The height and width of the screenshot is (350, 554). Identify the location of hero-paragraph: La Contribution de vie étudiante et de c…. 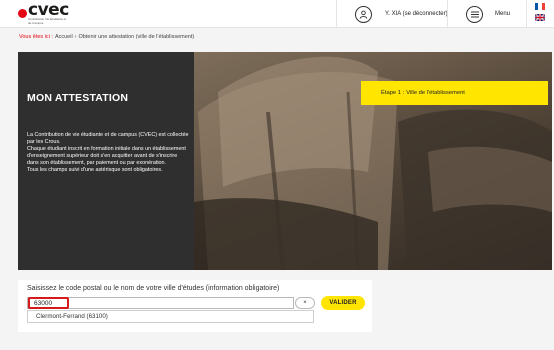
(108, 138).